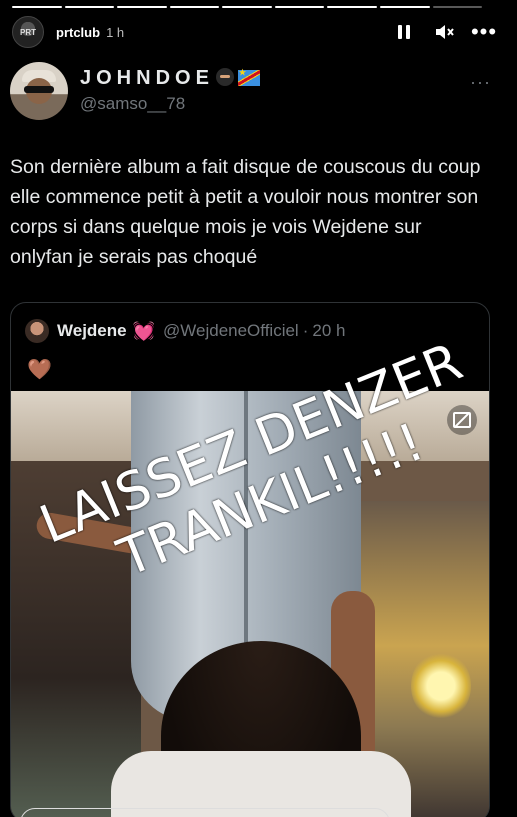 The height and width of the screenshot is (817, 517). Describe the element at coordinates (92, 331) in the screenshot. I see `quoted-name: Wejdene` at that location.